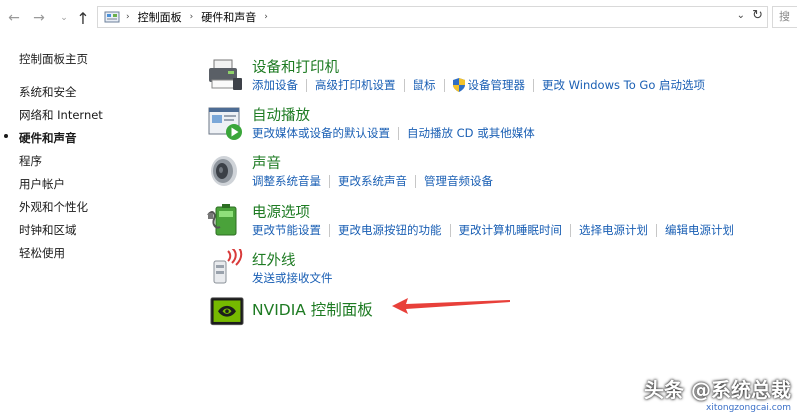 This screenshot has width=797, height=415. What do you see at coordinates (266, 162) in the screenshot?
I see `category-title: 声音` at bounding box center [266, 162].